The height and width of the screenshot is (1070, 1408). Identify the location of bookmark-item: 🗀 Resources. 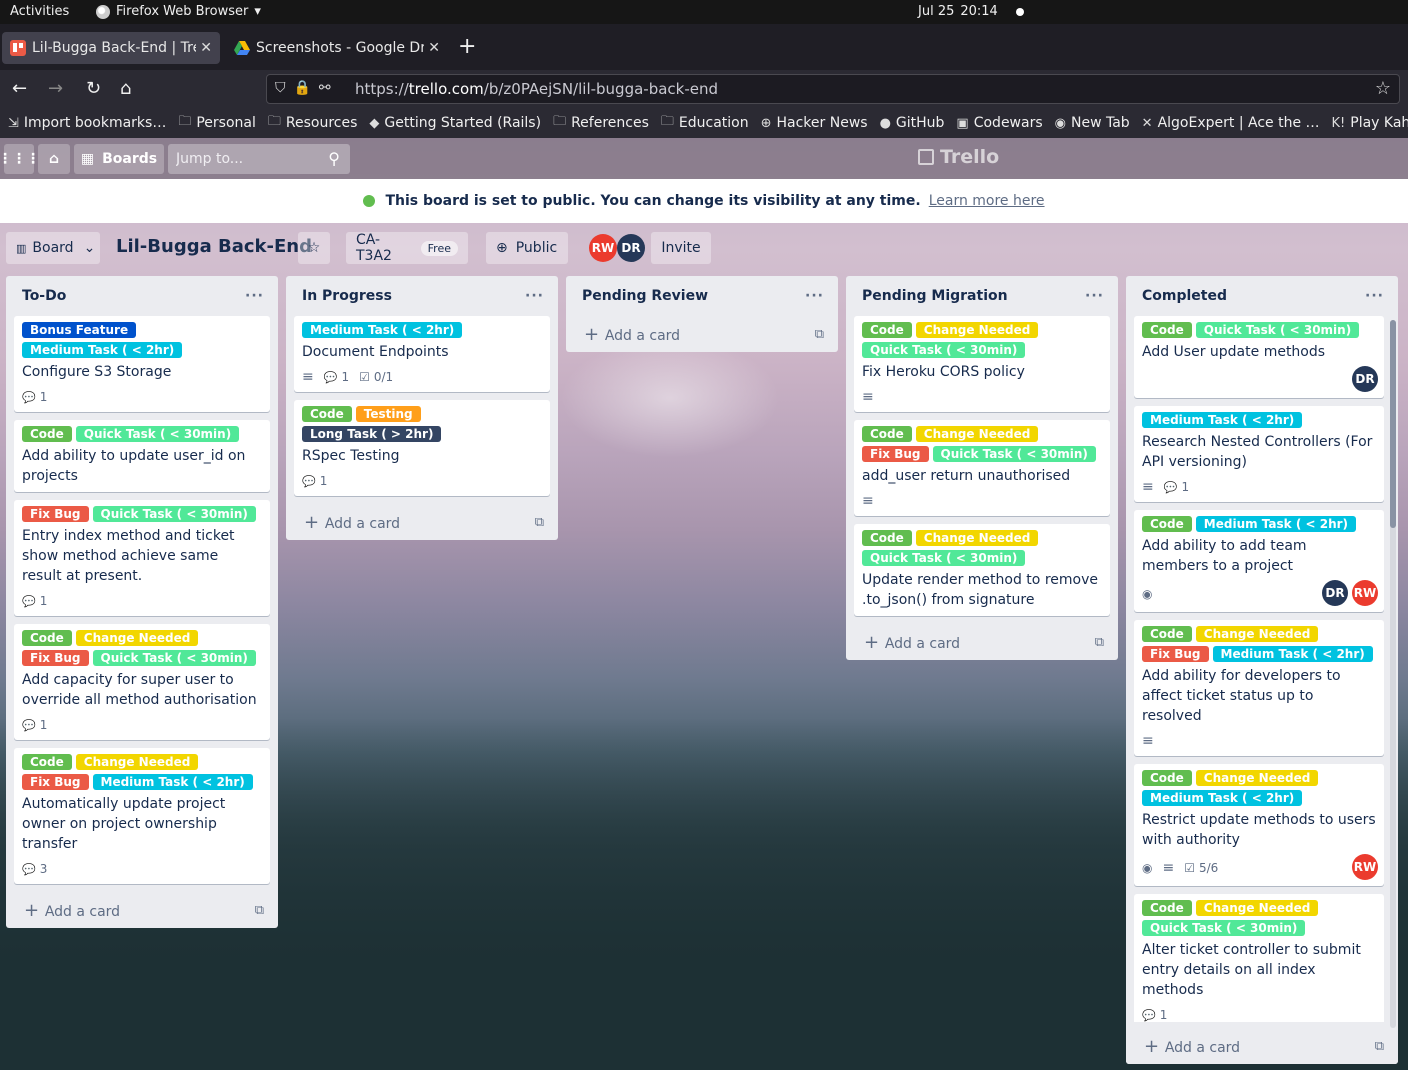
(313, 123).